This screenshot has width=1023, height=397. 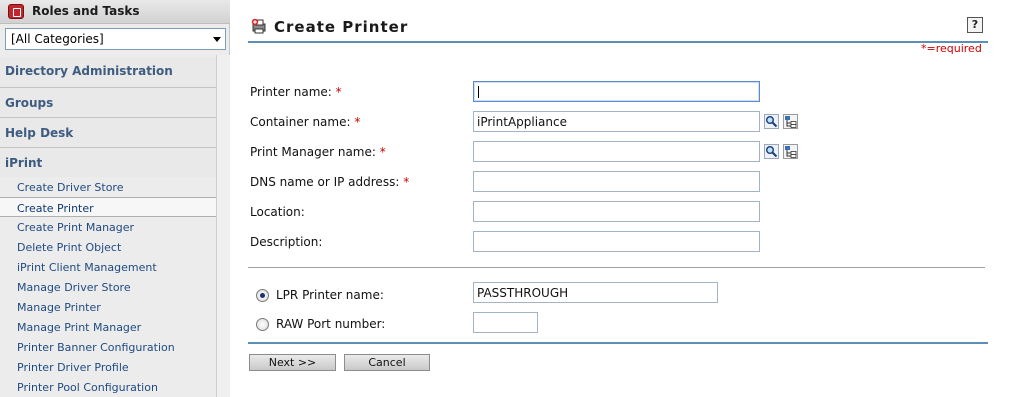 What do you see at coordinates (330, 295) in the screenshot?
I see `lpr-printer-name-label: LPR Printer name:` at bounding box center [330, 295].